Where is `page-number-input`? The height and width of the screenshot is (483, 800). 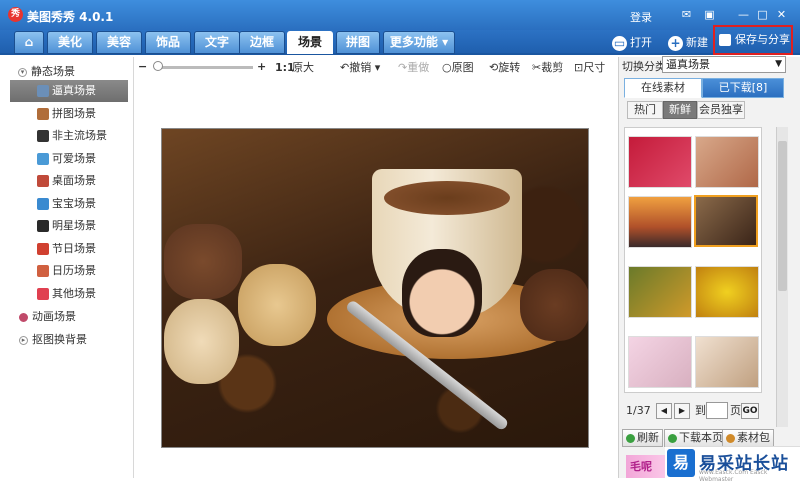 page-number-input is located at coordinates (717, 410).